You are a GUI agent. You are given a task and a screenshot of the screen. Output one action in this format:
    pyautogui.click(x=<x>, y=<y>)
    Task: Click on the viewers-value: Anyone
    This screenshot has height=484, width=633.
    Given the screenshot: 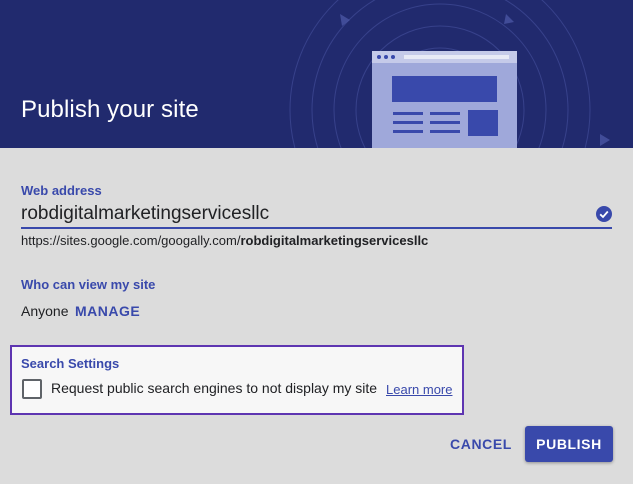 What is the action you would take?
    pyautogui.click(x=45, y=311)
    